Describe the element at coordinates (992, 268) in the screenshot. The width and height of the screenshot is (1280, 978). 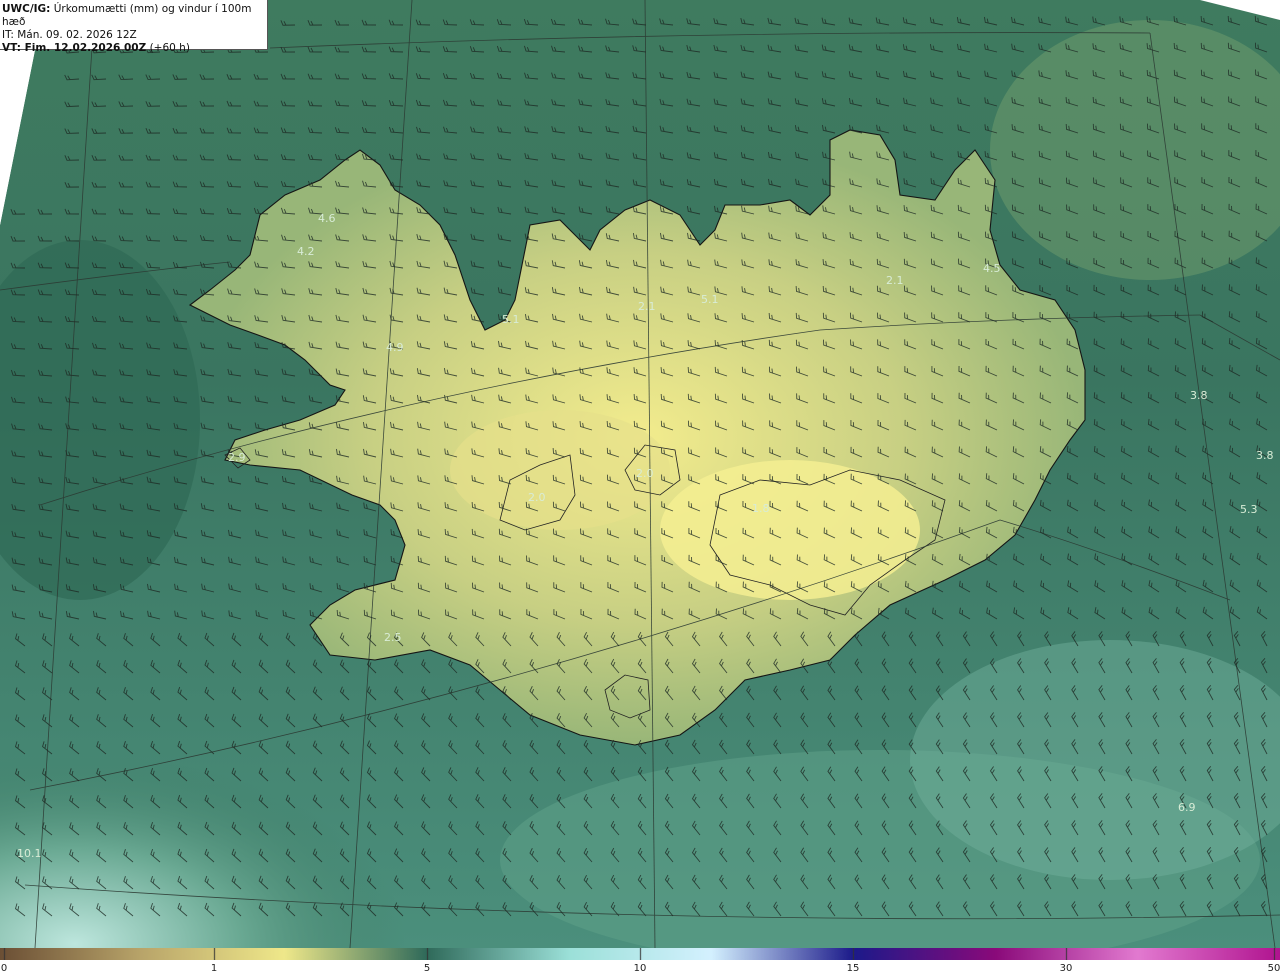
I see `map-label: 4.5` at that location.